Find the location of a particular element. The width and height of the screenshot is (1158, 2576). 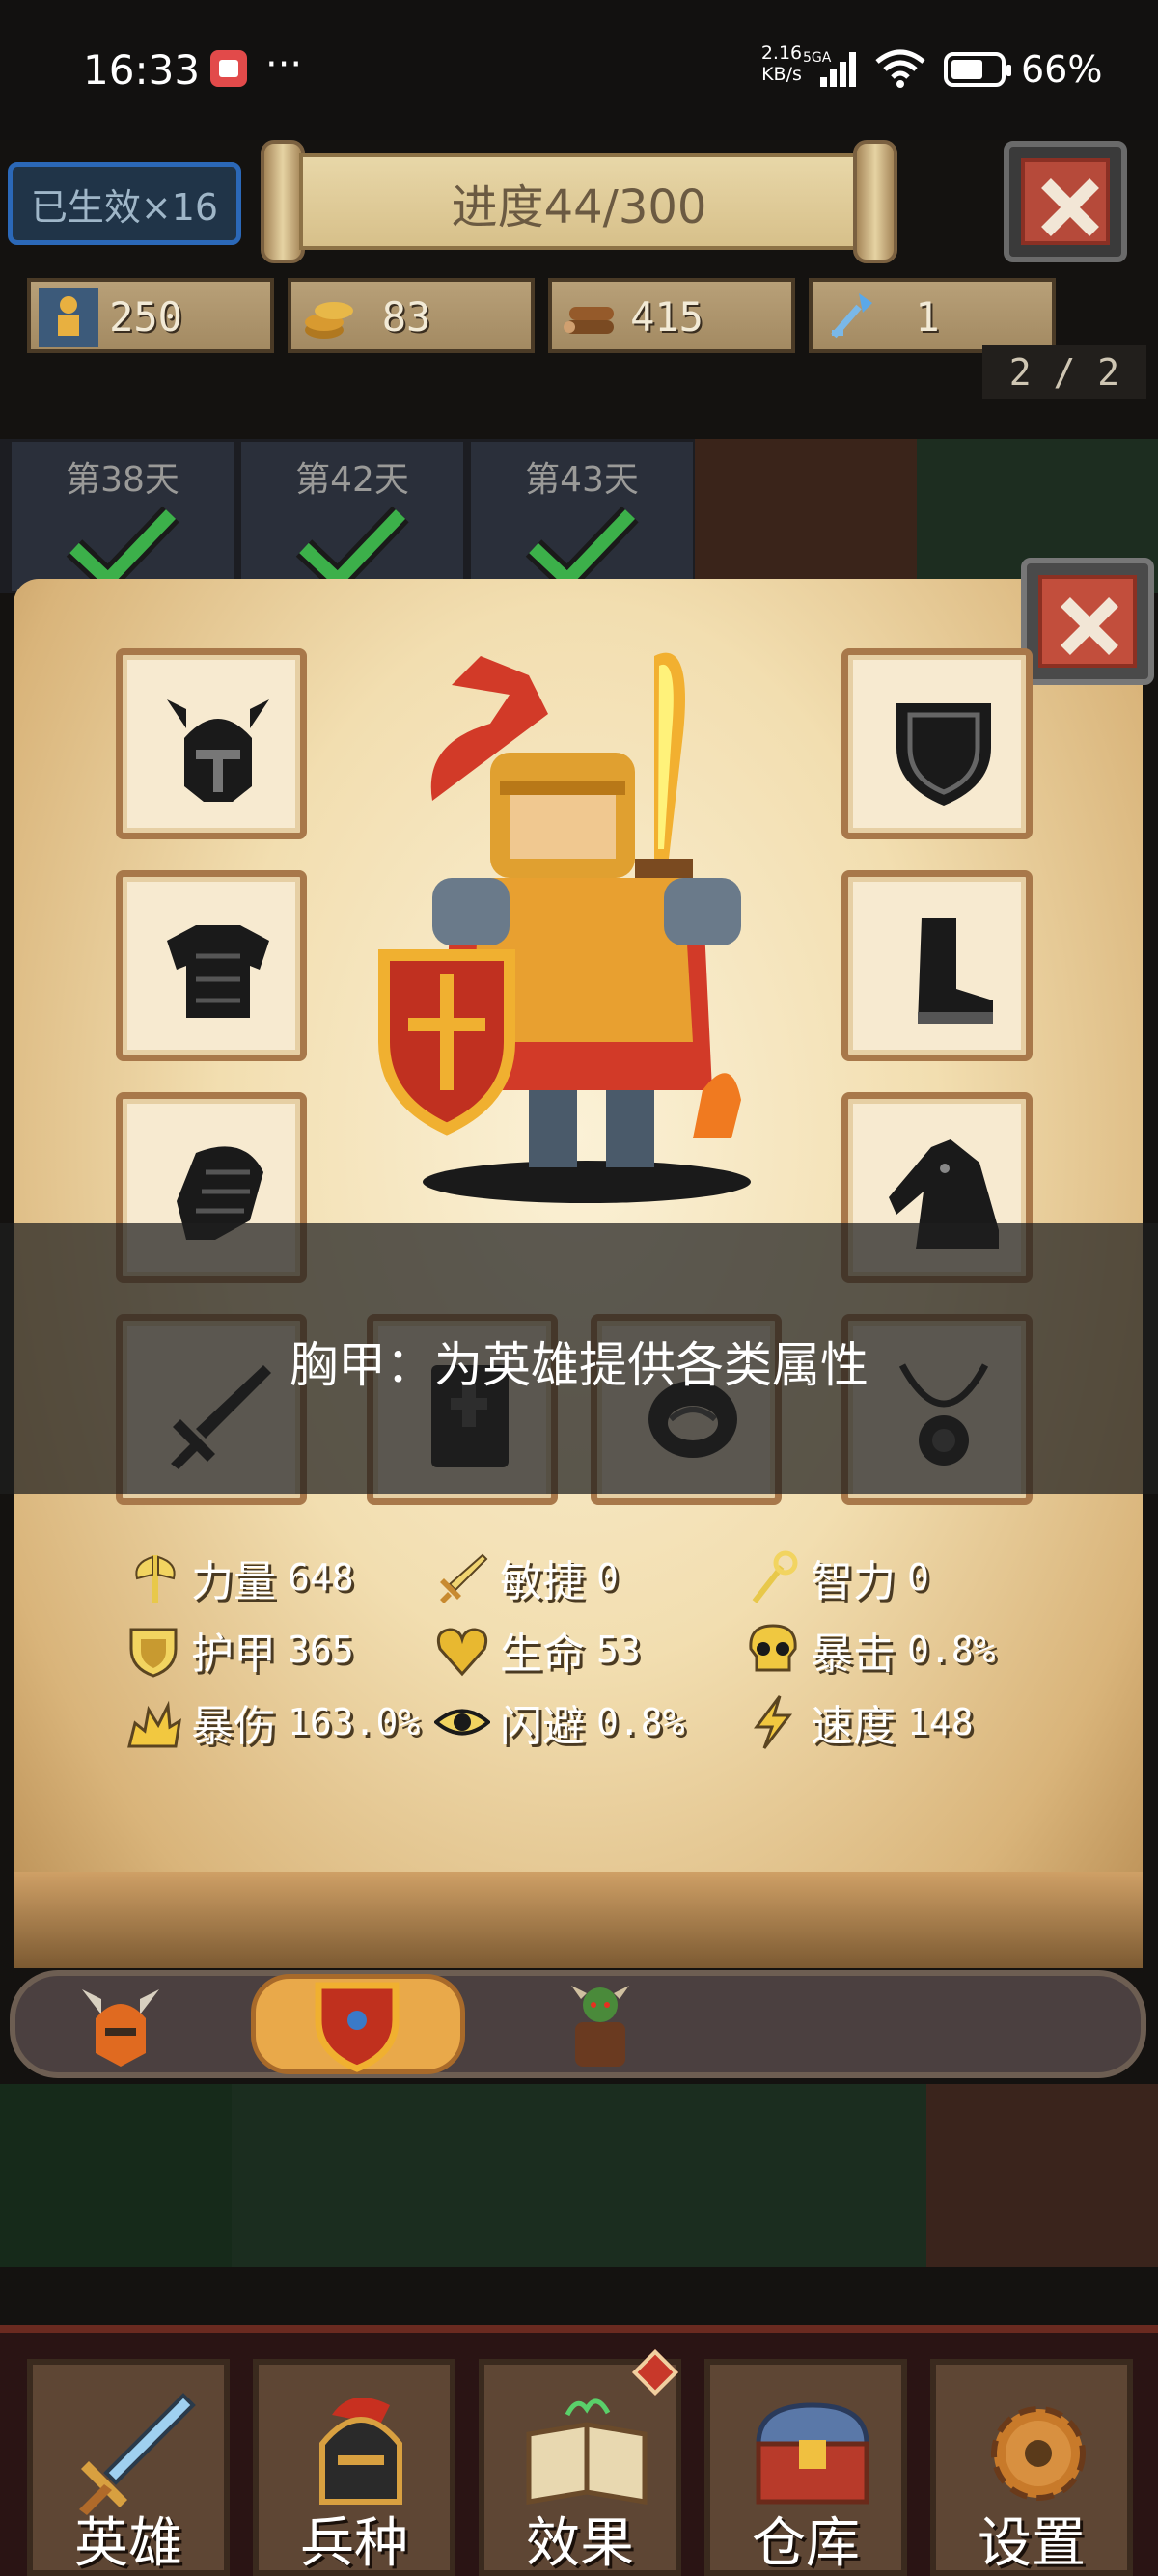

top-close-button is located at coordinates (1065, 202).